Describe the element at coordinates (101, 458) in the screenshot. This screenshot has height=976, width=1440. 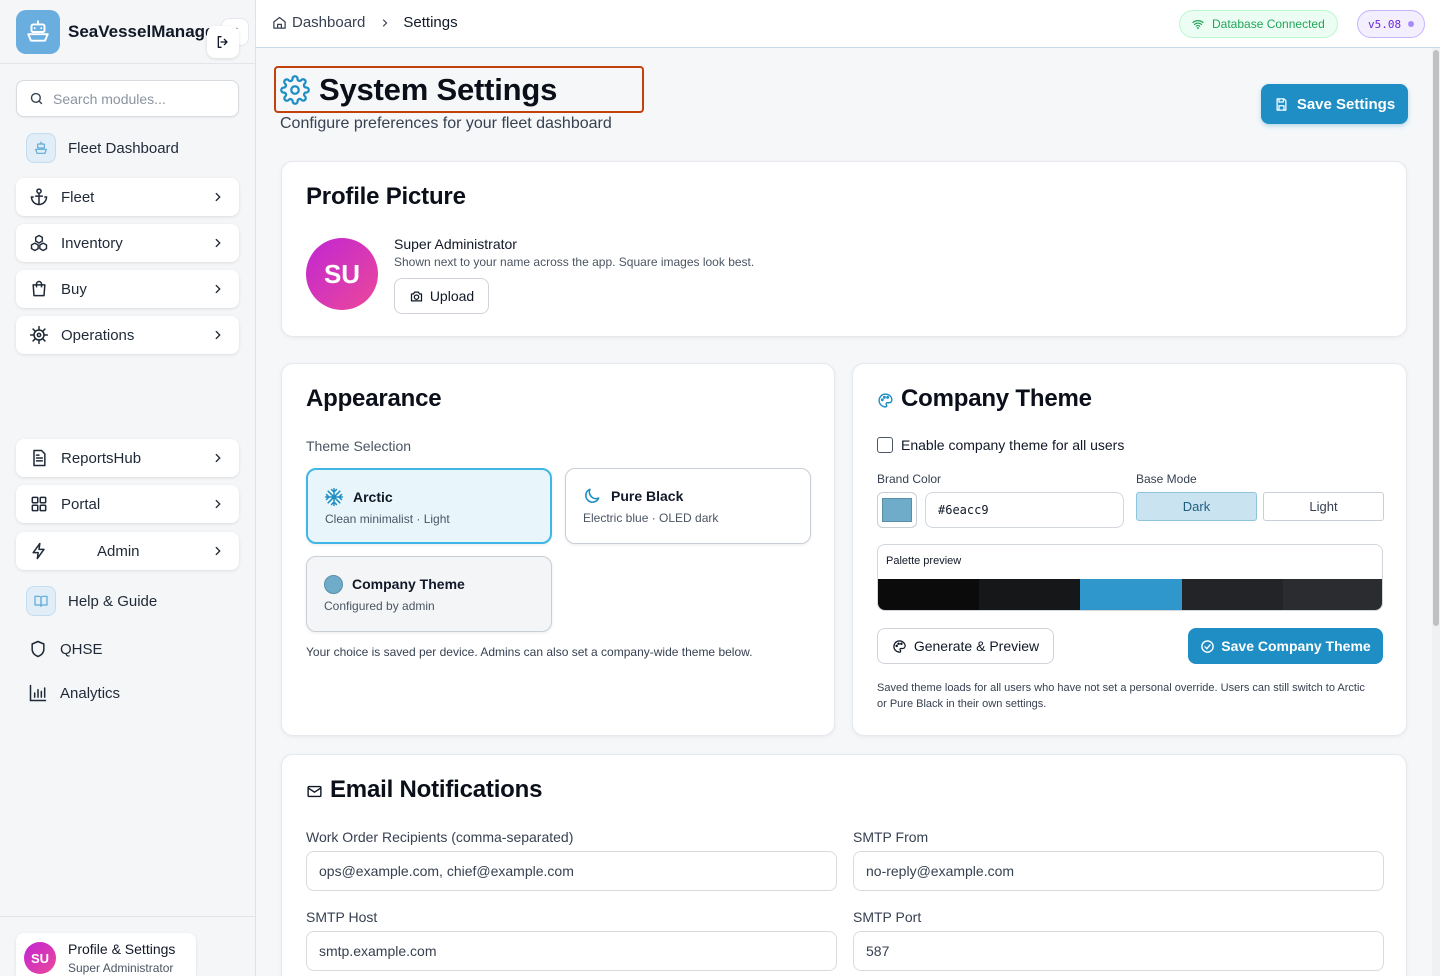
I see `sidebar-item-label: ReportsHub` at that location.